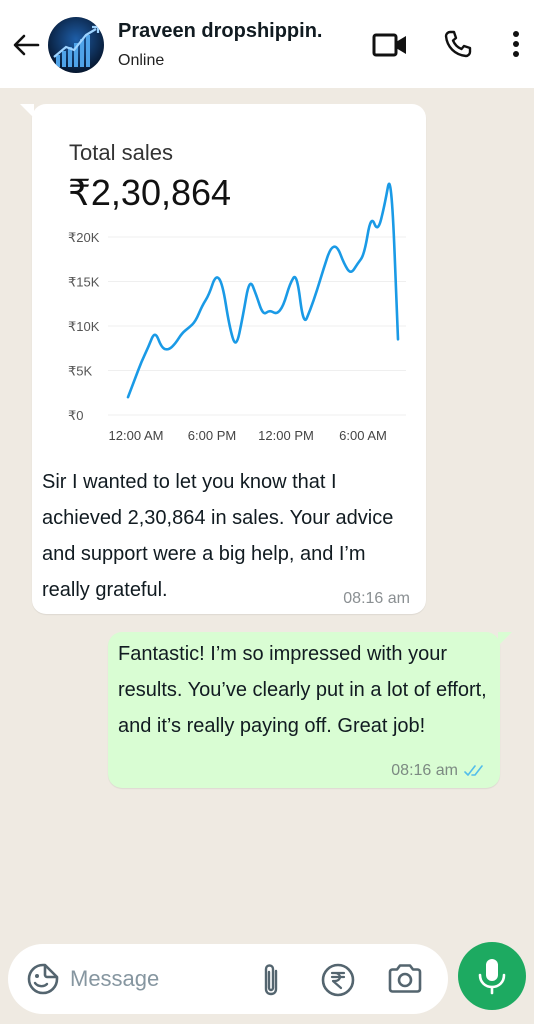  Describe the element at coordinates (376, 598) in the screenshot. I see `incoming-message-time: 08:16 am` at that location.